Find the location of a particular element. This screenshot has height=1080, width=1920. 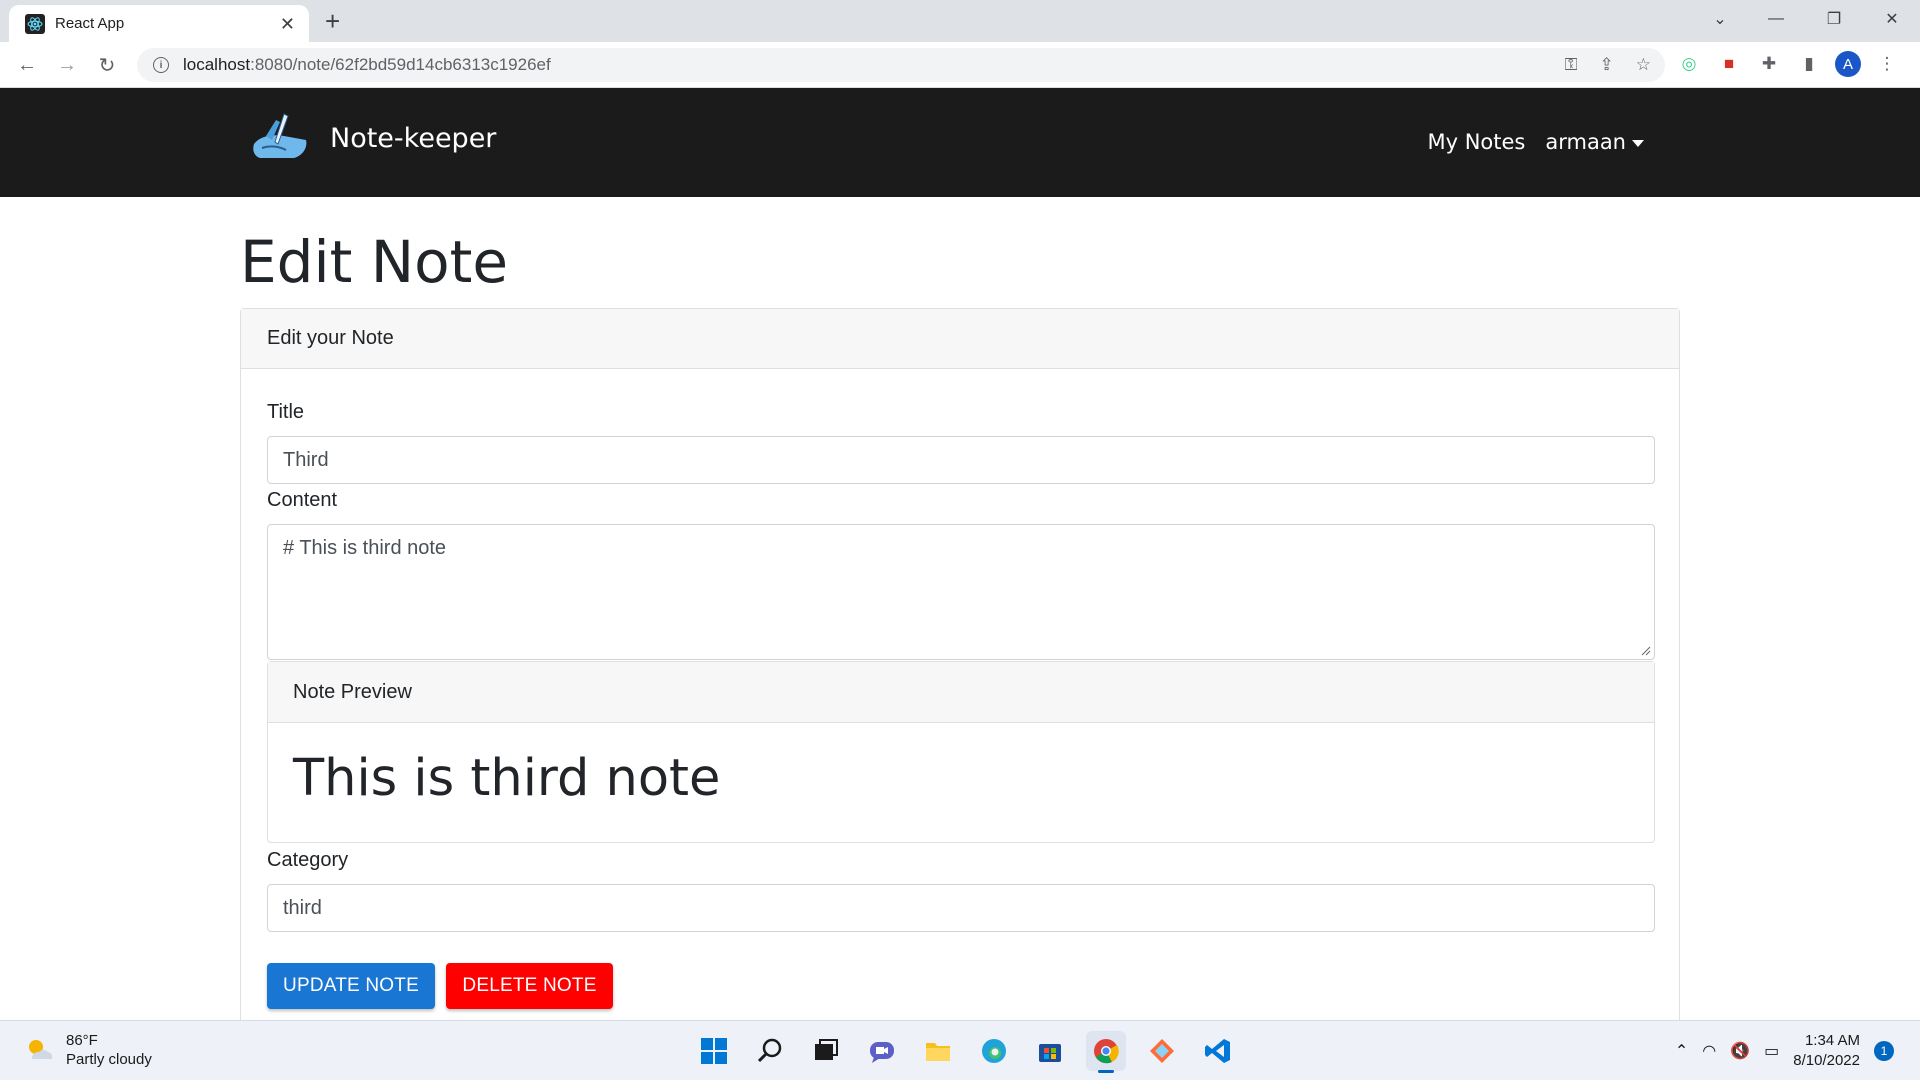

category-label: Category is located at coordinates (308, 860).